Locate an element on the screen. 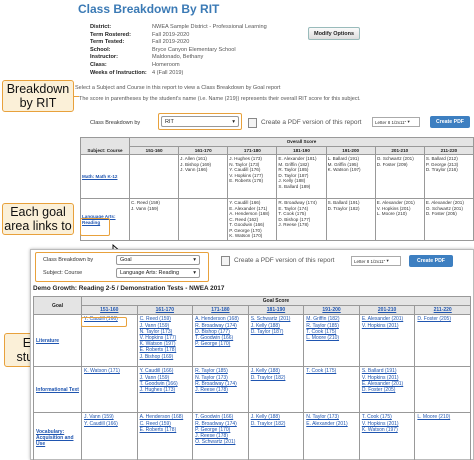 The width and height of the screenshot is (474, 460). breakdown-select: RIT ▾ is located at coordinates (200, 121).